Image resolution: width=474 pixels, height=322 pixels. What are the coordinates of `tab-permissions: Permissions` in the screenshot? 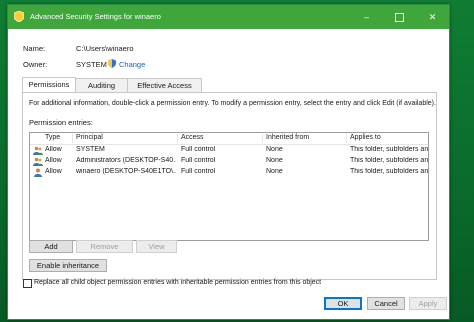 It's located at (49, 84).